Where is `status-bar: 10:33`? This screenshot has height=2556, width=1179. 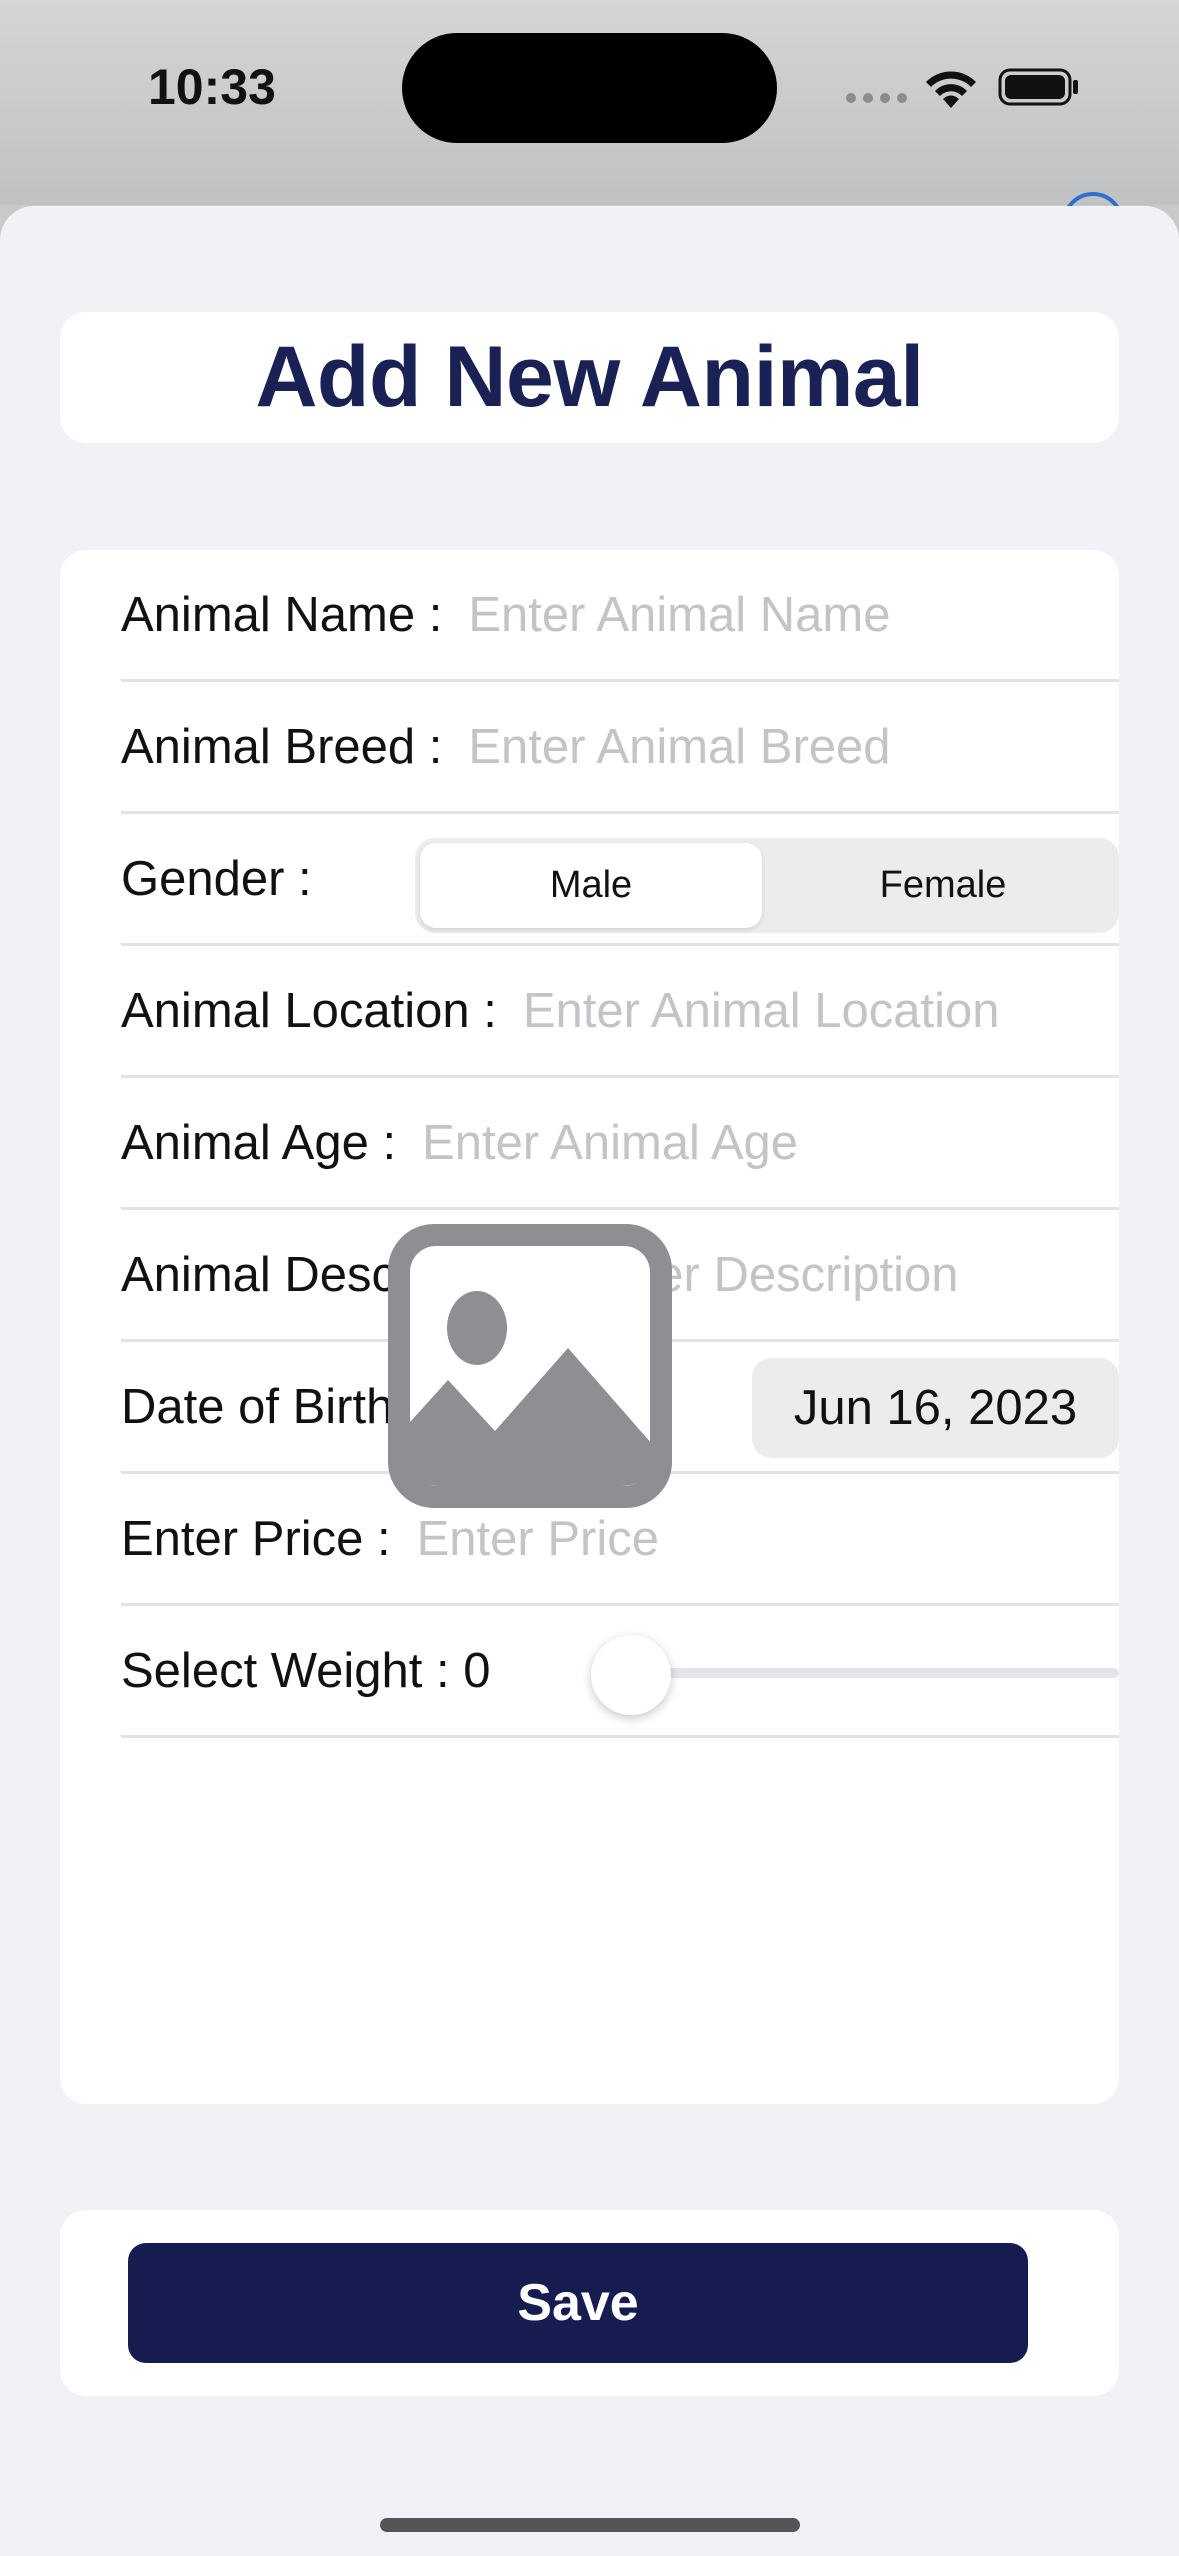
status-bar: 10:33 is located at coordinates (589, 102).